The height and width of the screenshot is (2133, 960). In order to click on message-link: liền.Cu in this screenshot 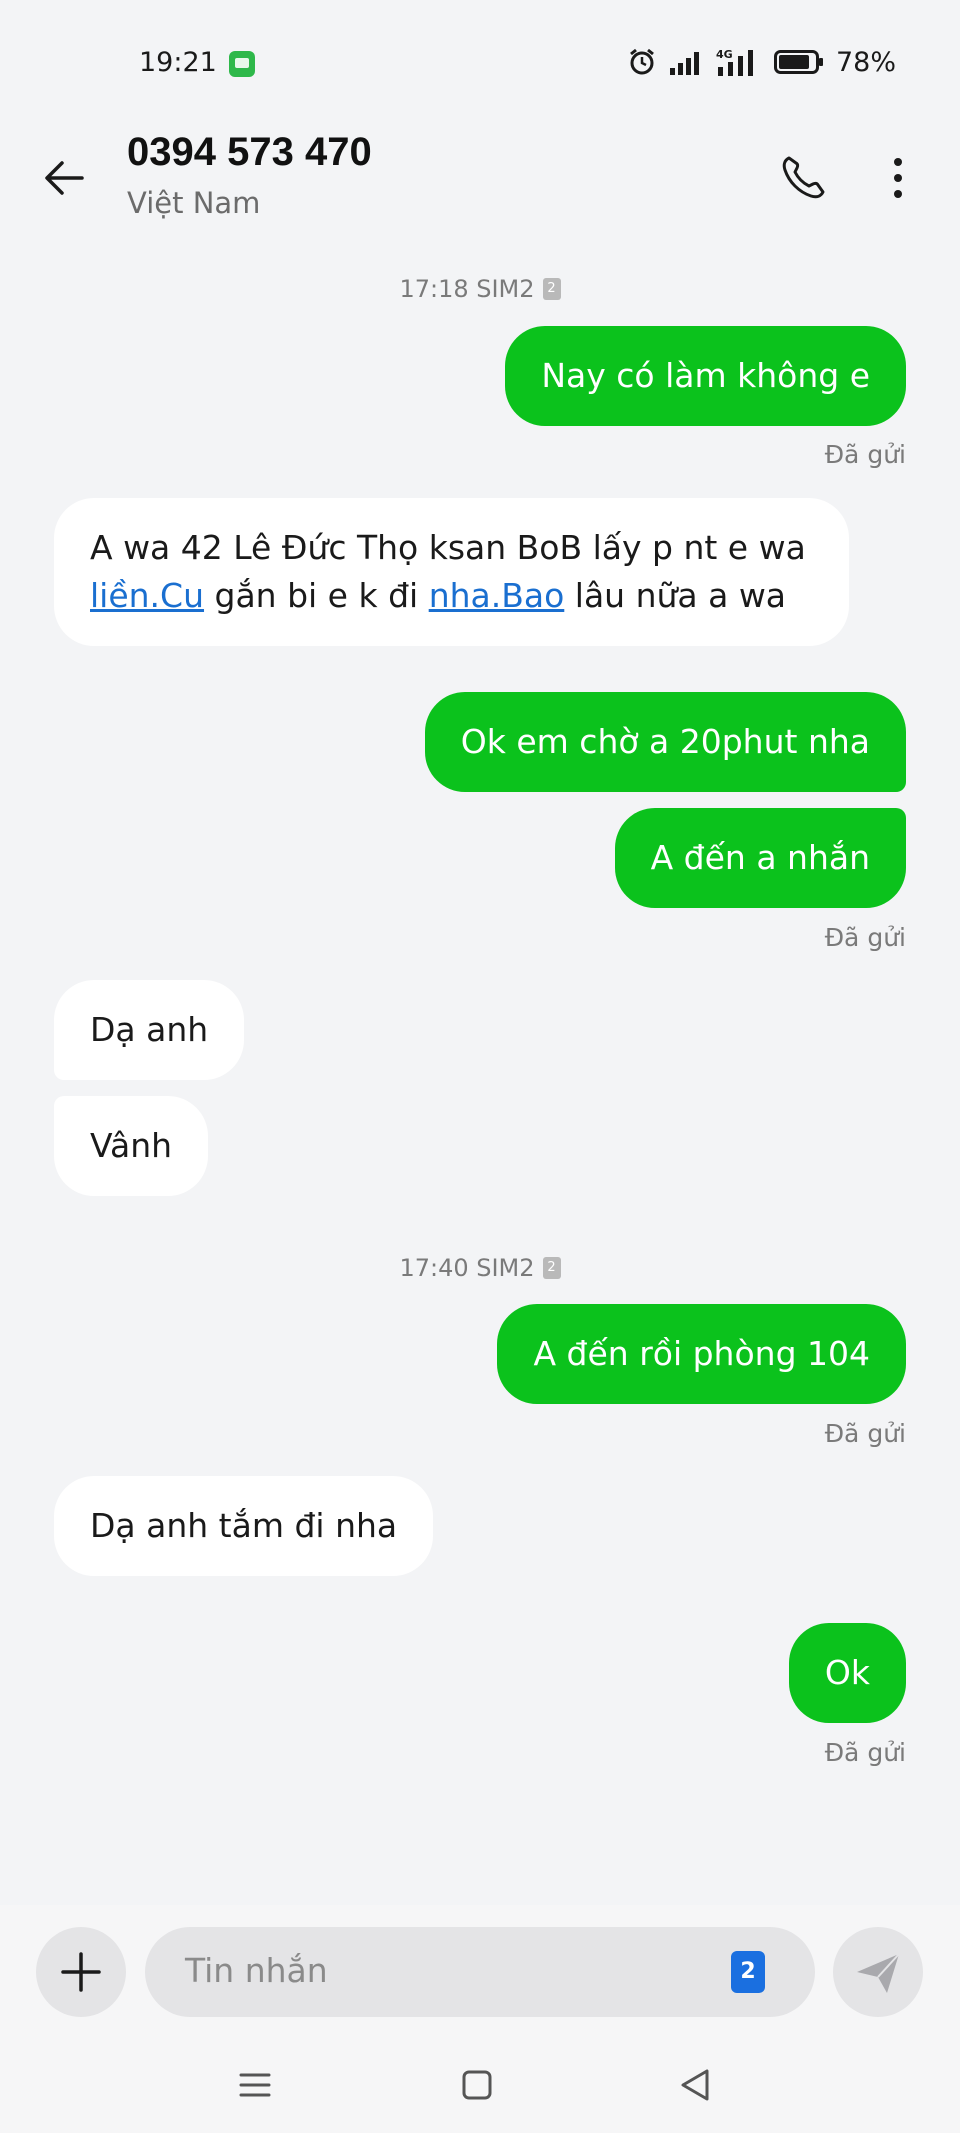, I will do `click(147, 595)`.